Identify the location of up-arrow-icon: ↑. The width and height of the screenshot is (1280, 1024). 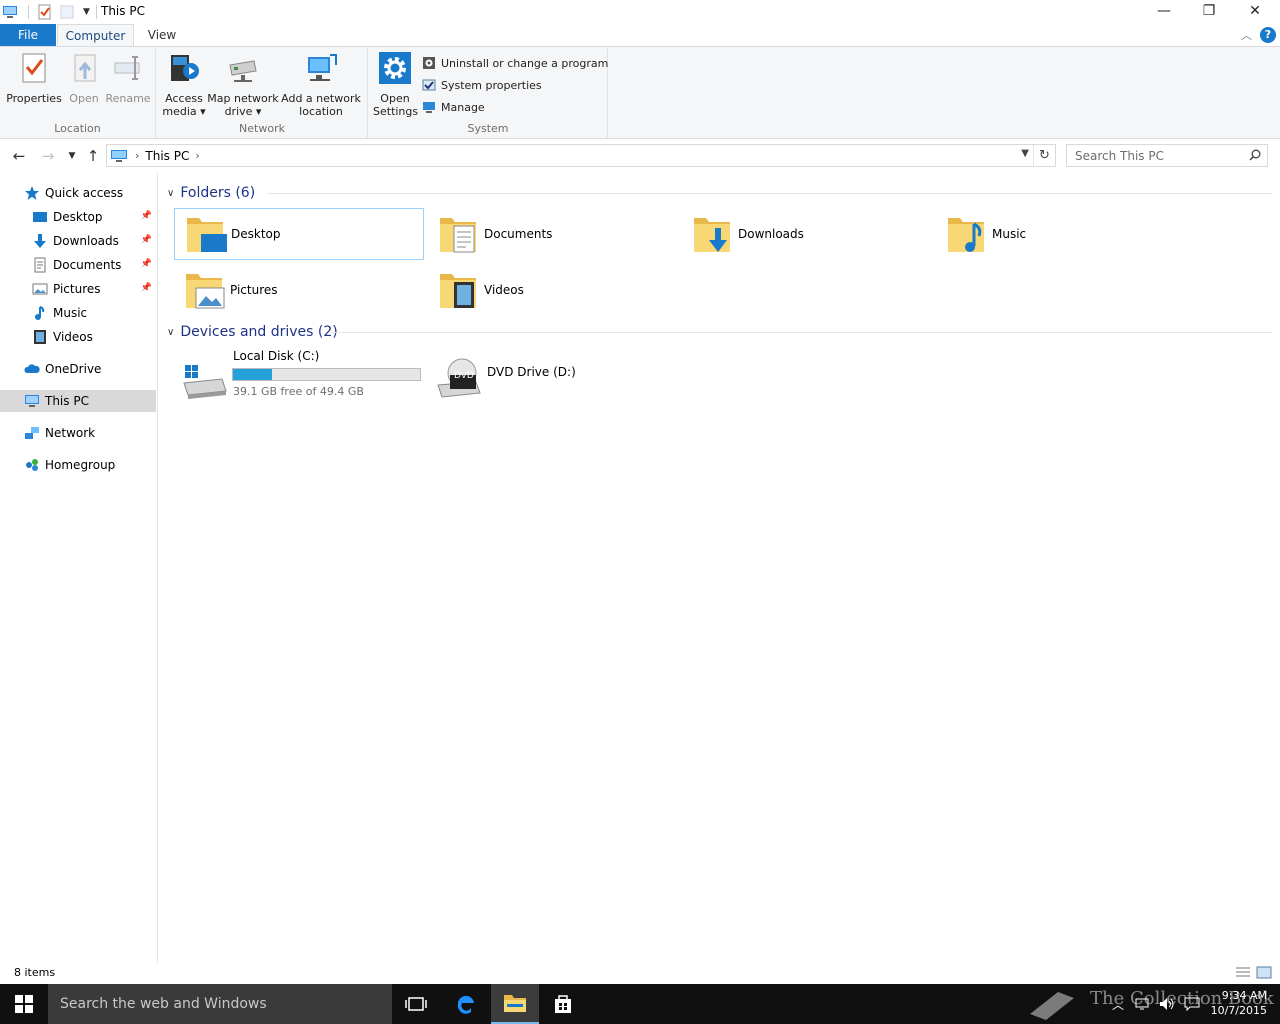
(93, 156).